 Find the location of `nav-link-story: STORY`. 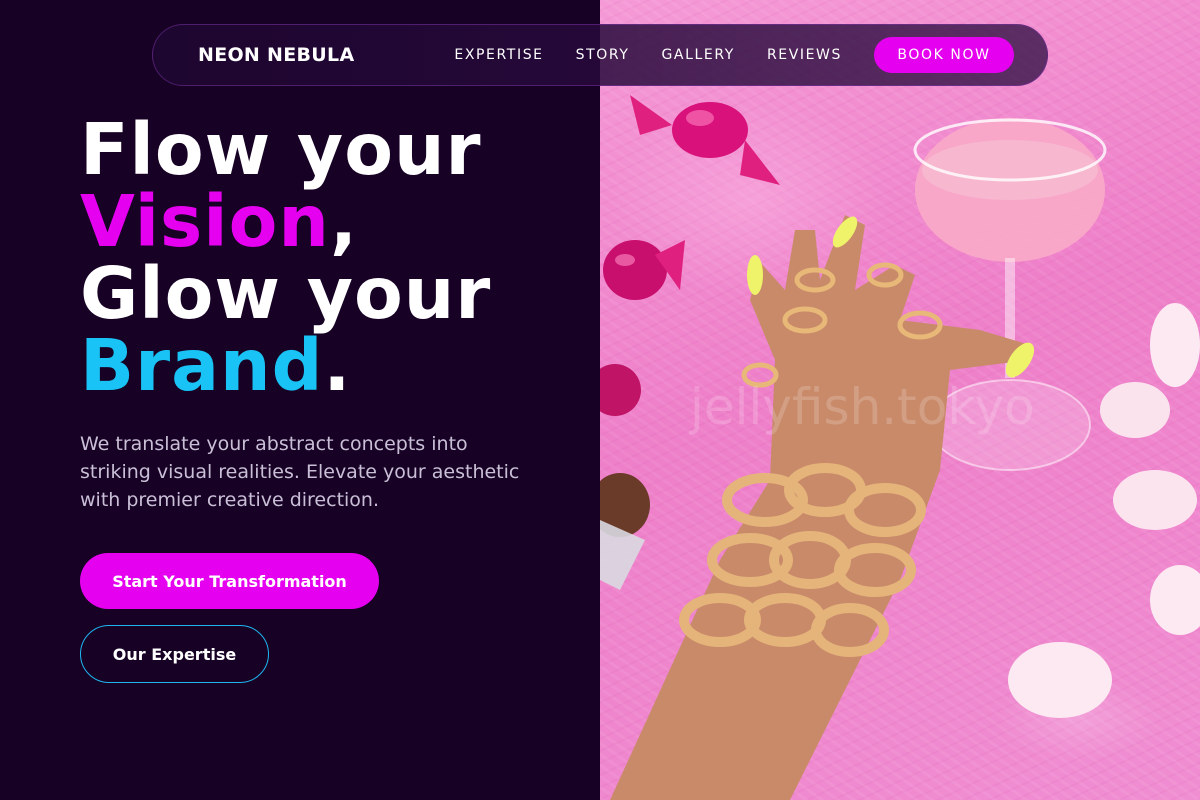

nav-link-story: STORY is located at coordinates (603, 55).